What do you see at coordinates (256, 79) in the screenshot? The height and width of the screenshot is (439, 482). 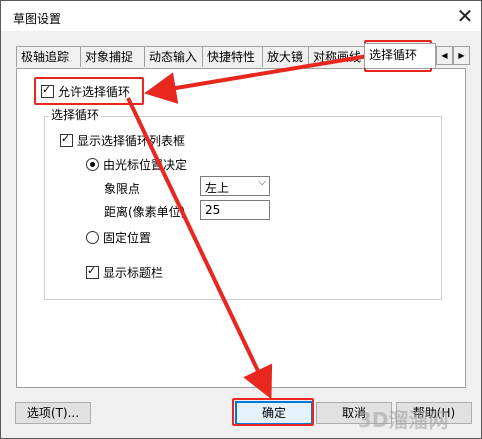 I see `arrow-tab-to-checkbox` at bounding box center [256, 79].